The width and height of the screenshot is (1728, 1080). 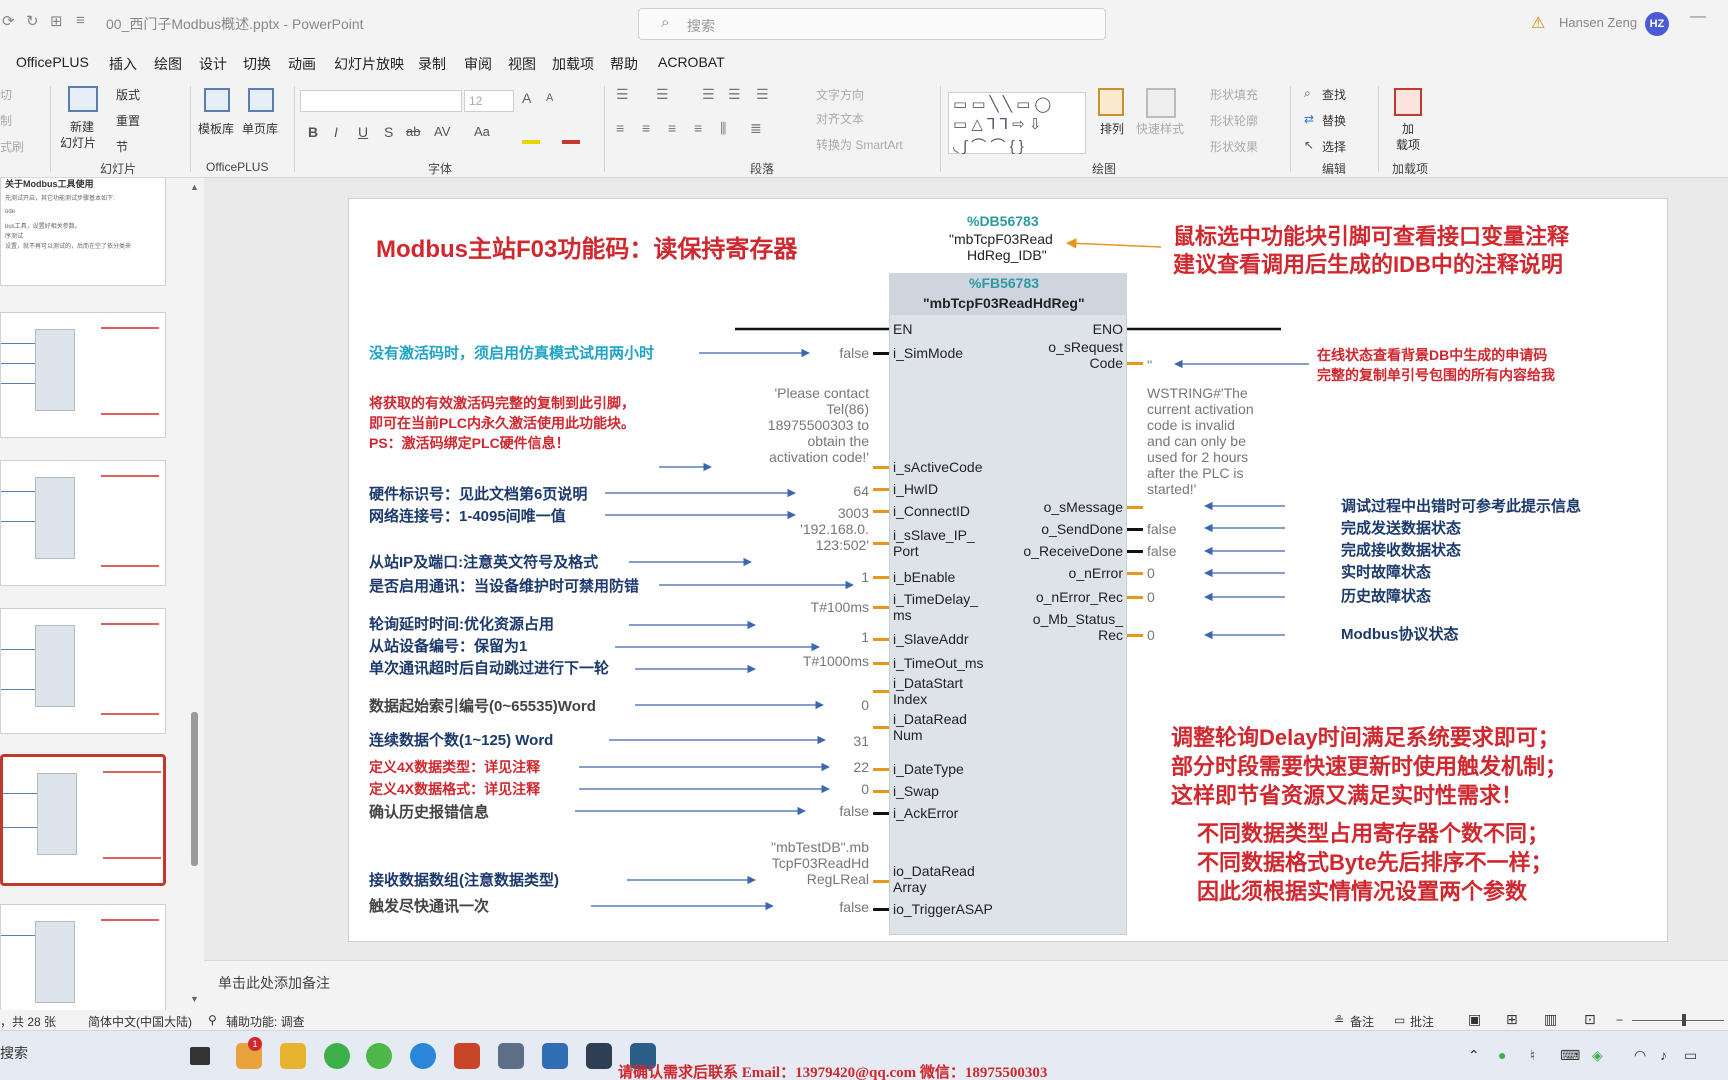 I want to click on pin-active-code: i_sActiveCode, so click(x=938, y=467).